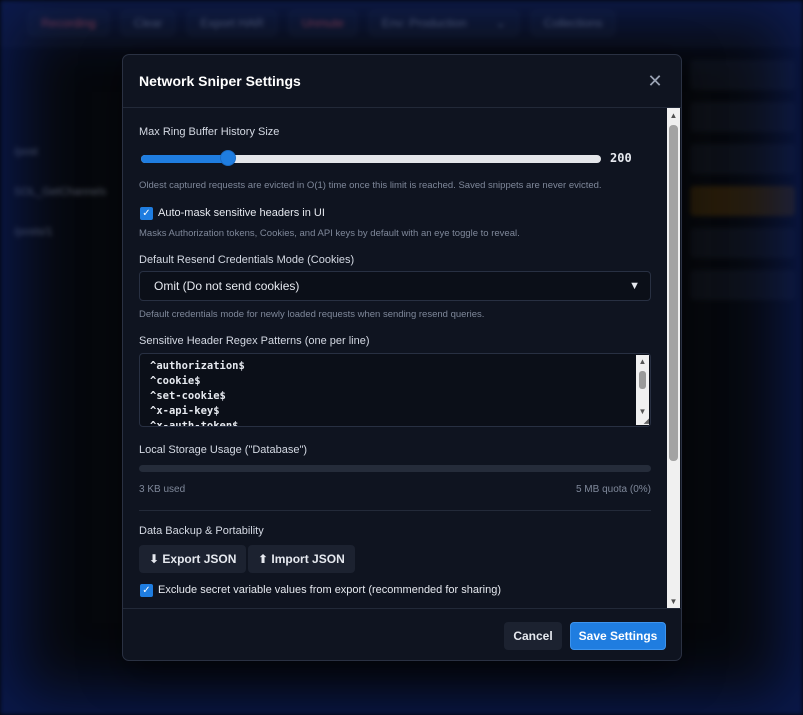 The height and width of the screenshot is (715, 803). Describe the element at coordinates (613, 489) in the screenshot. I see `storage-quota: 5 MB quota (0%)` at that location.